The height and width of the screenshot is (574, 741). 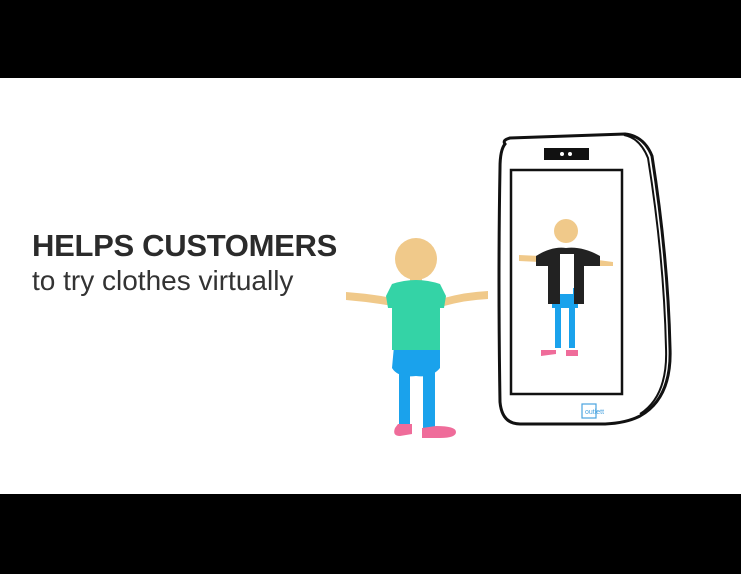 I want to click on logo-text: outlett, so click(x=594, y=412).